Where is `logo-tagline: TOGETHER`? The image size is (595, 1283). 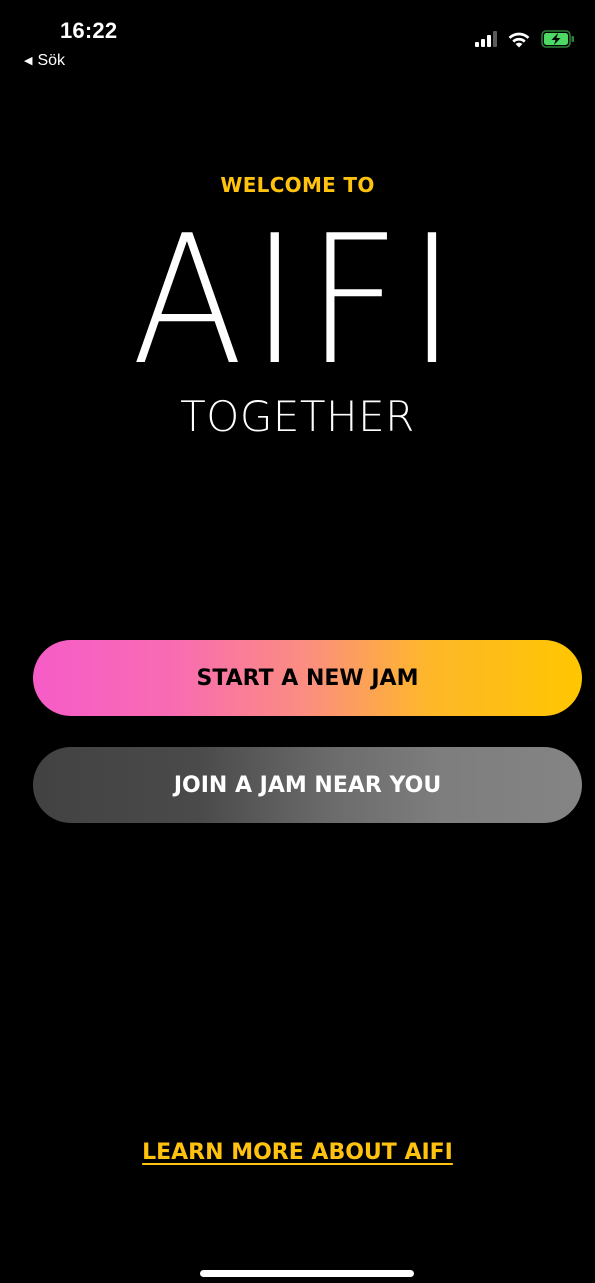
logo-tagline: TOGETHER is located at coordinates (297, 416).